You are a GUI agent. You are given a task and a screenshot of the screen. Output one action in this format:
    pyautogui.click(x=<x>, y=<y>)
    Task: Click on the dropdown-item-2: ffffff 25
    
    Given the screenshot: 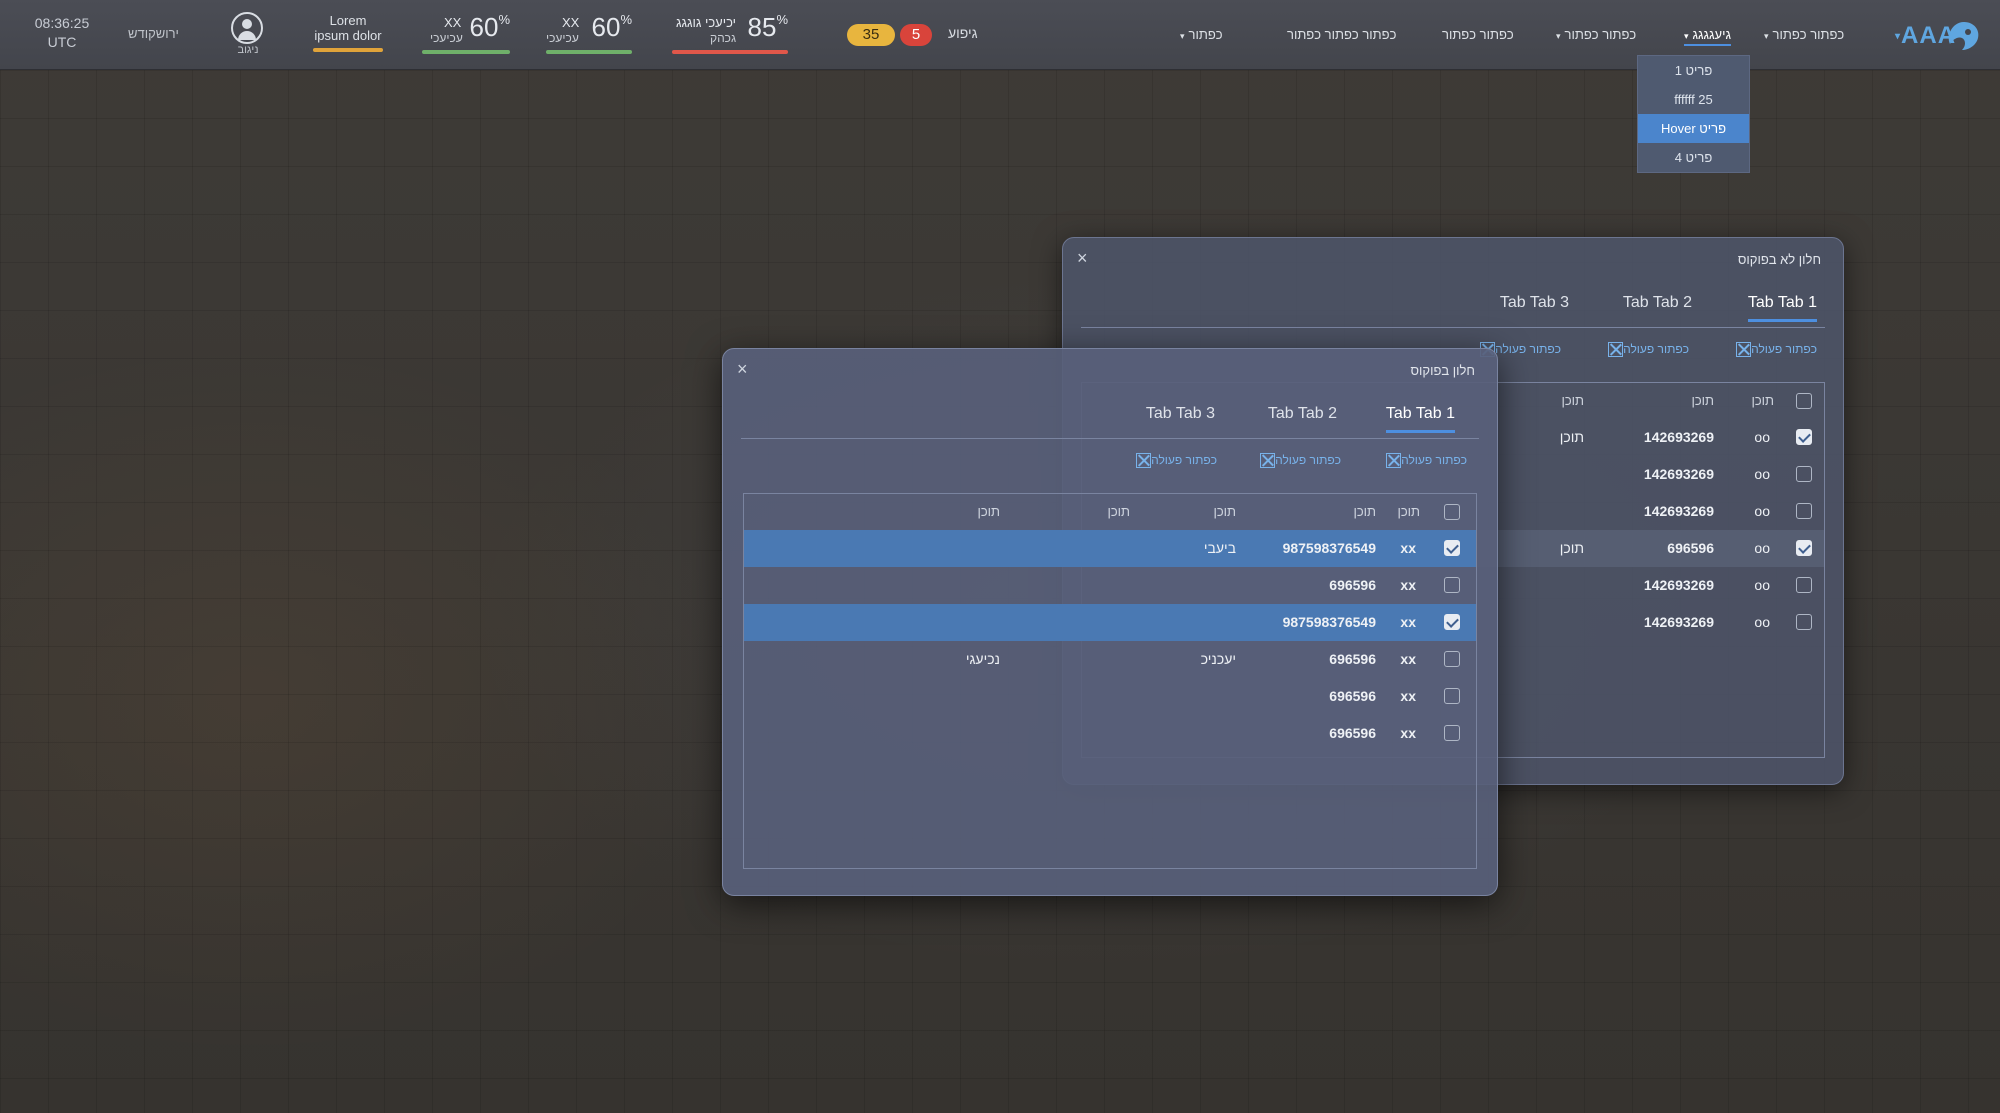 What is the action you would take?
    pyautogui.click(x=1693, y=99)
    